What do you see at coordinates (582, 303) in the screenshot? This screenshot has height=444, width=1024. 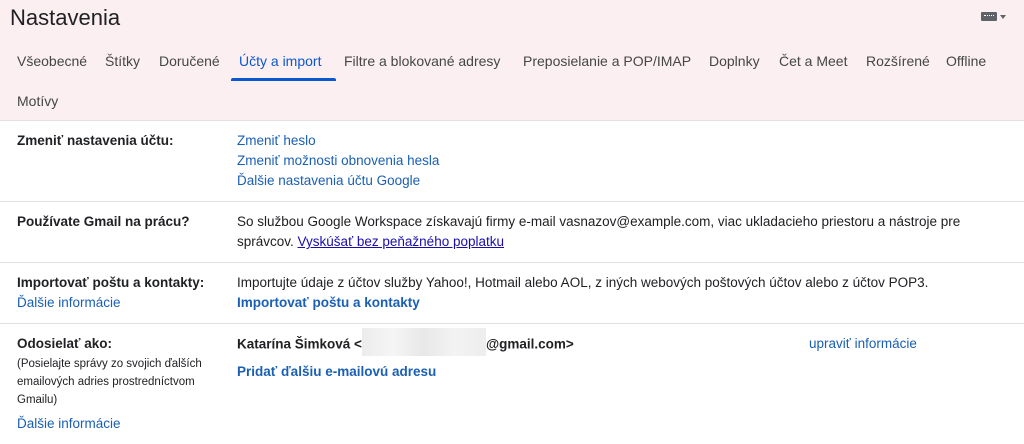 I see `import-mail-contacts-link: Importovať poštu a kontakty` at bounding box center [582, 303].